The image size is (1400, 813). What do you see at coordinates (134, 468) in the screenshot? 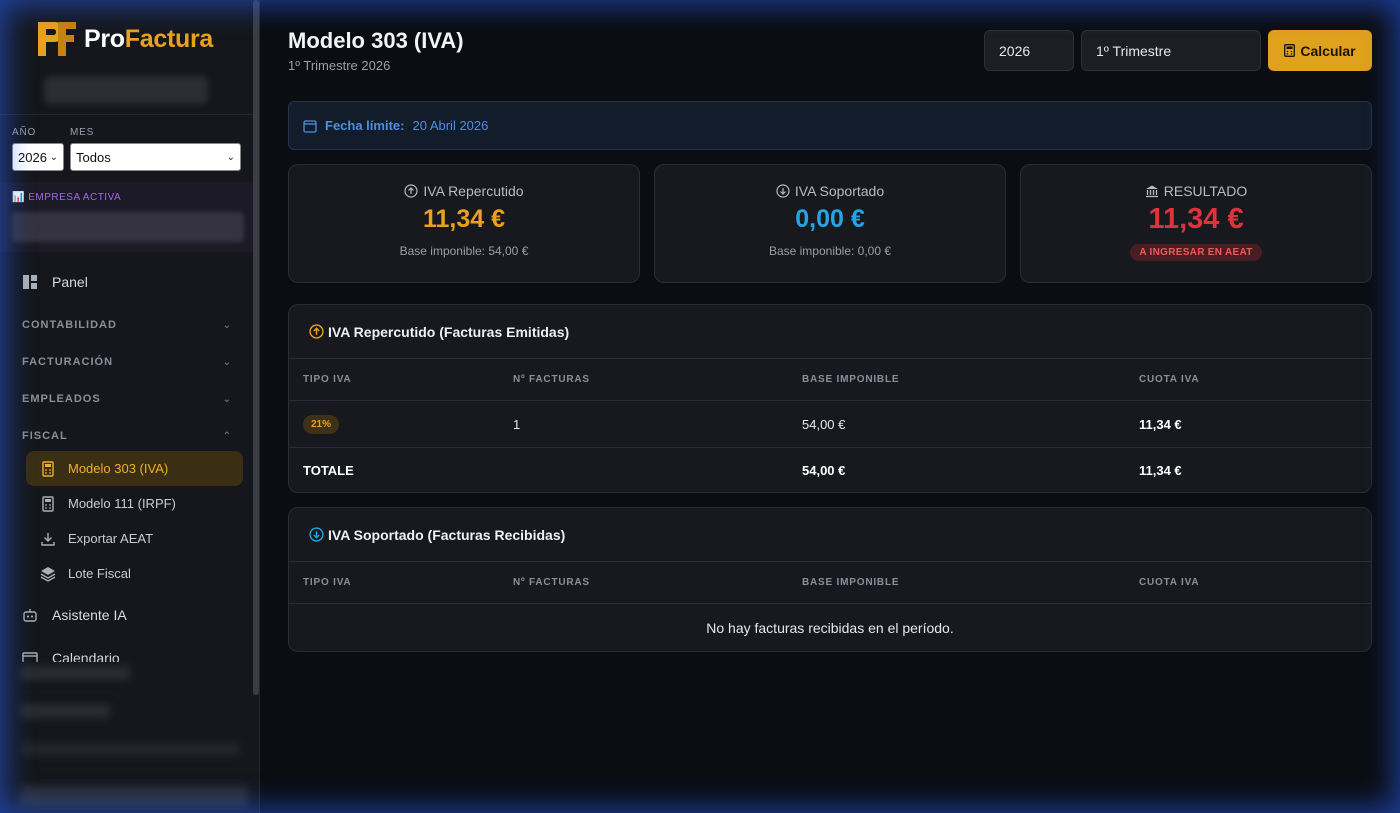
I see `nav-modelo-303: Modelo 303 (IVA)` at bounding box center [134, 468].